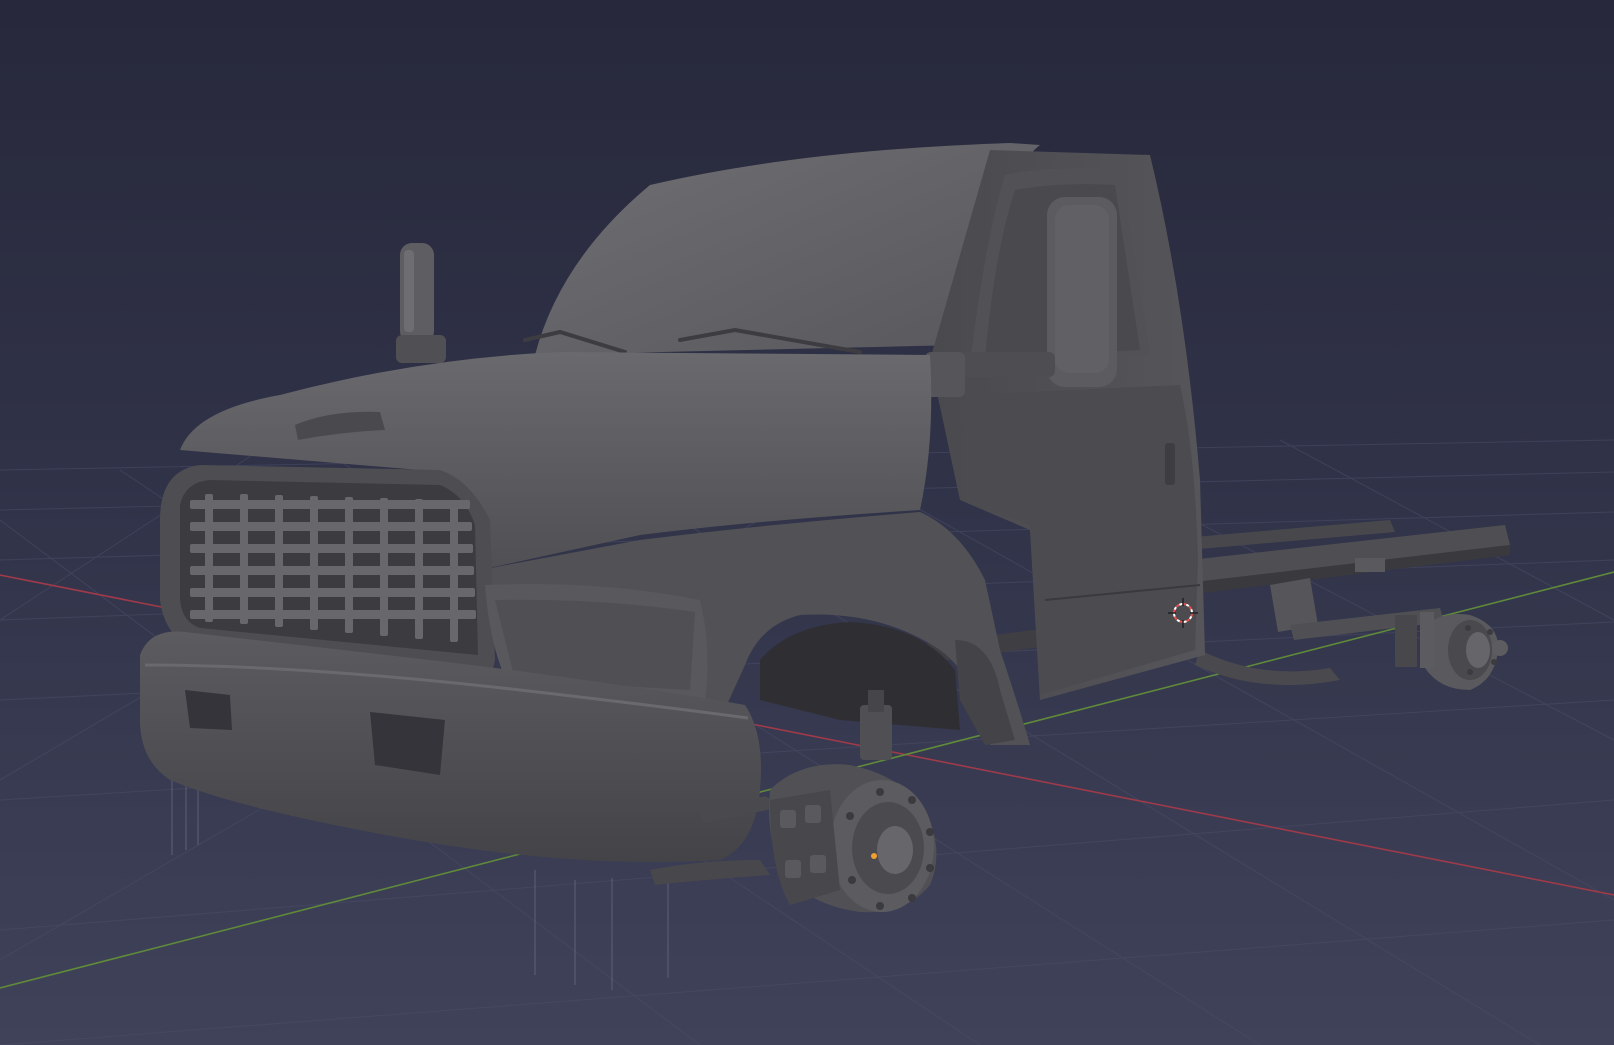 The image size is (1614, 1045). What do you see at coordinates (874, 856) in the screenshot?
I see `object-origin-point` at bounding box center [874, 856].